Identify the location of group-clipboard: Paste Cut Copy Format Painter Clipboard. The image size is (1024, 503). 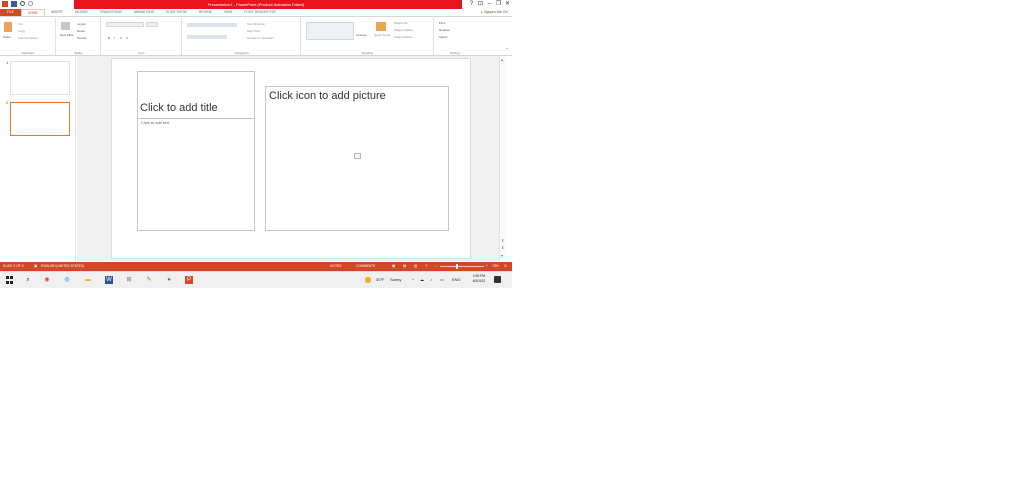
(28, 36).